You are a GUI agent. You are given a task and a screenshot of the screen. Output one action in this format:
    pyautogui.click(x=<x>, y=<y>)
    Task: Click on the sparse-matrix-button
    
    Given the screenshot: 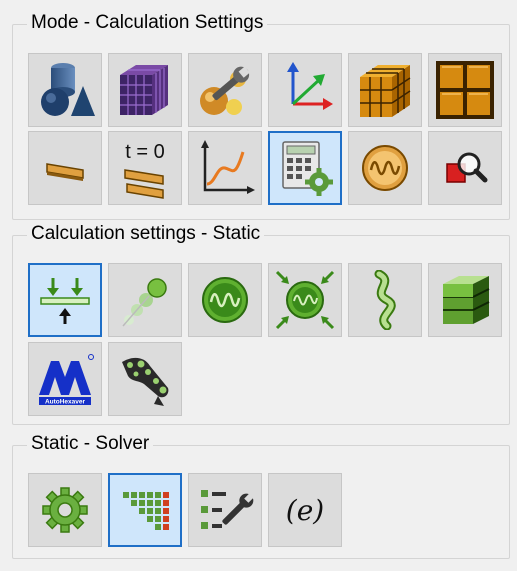 What is the action you would take?
    pyautogui.click(x=145, y=510)
    